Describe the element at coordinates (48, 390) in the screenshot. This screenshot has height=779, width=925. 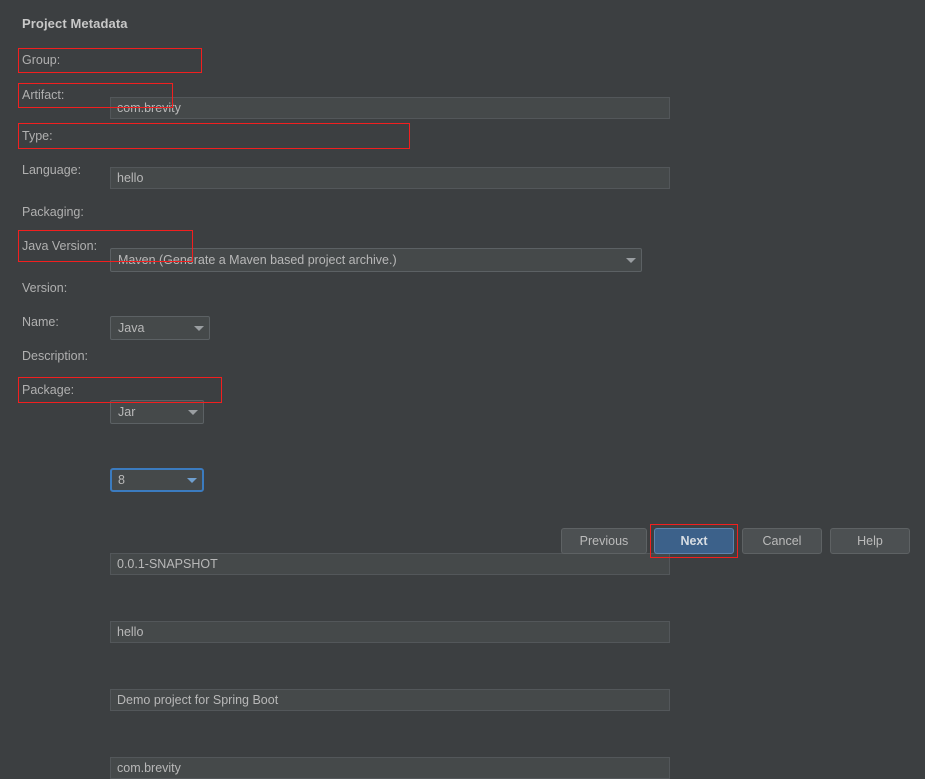
I see `label-package: Package:` at that location.